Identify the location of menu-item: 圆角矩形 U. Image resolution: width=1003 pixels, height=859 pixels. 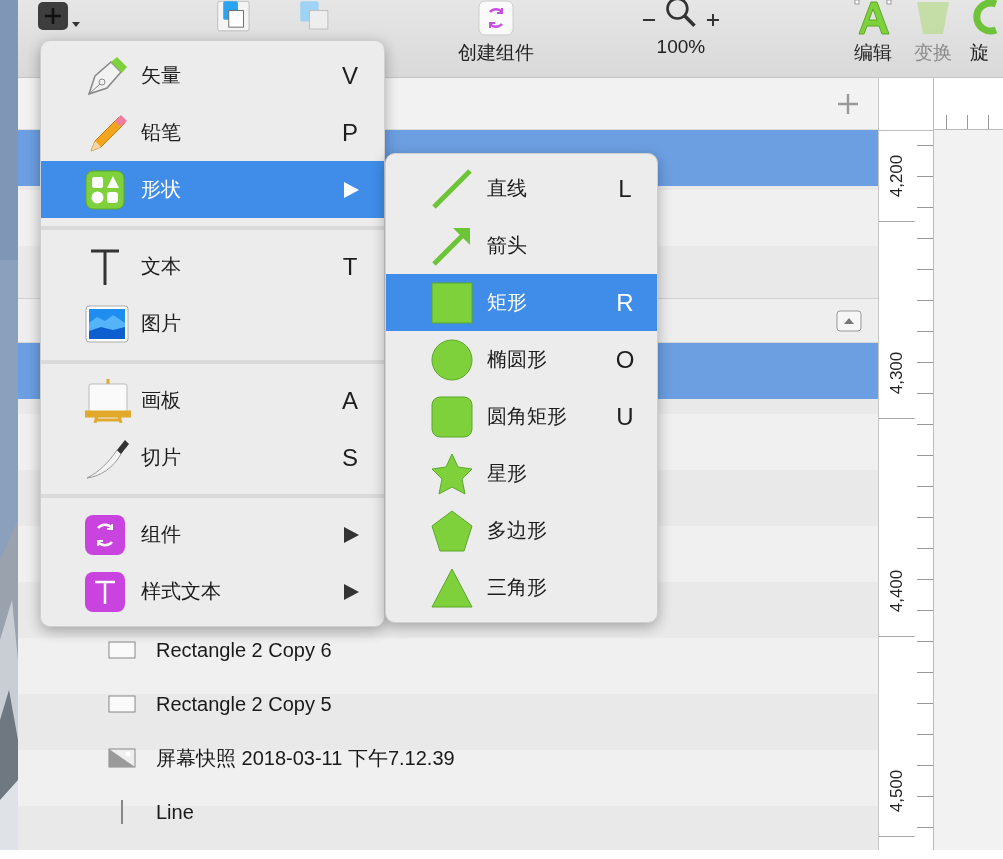
(521, 416).